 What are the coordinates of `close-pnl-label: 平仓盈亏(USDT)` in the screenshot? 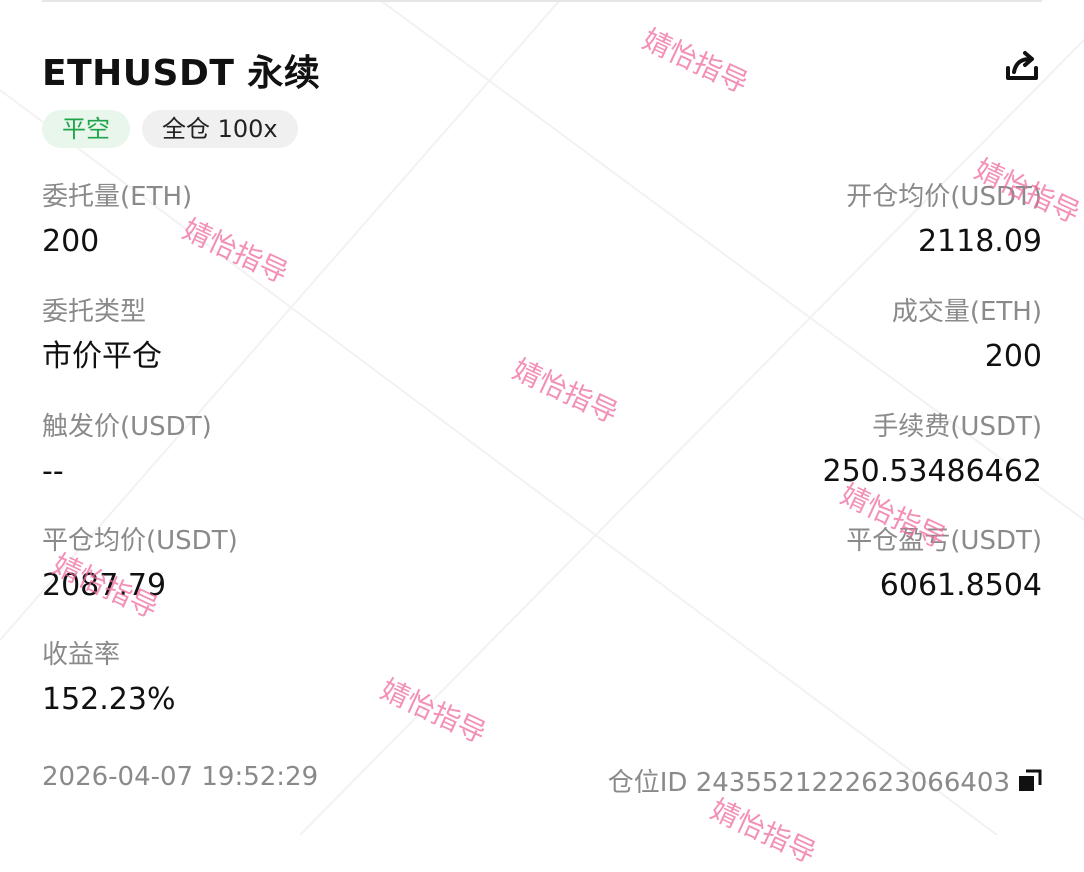 It's located at (944, 541).